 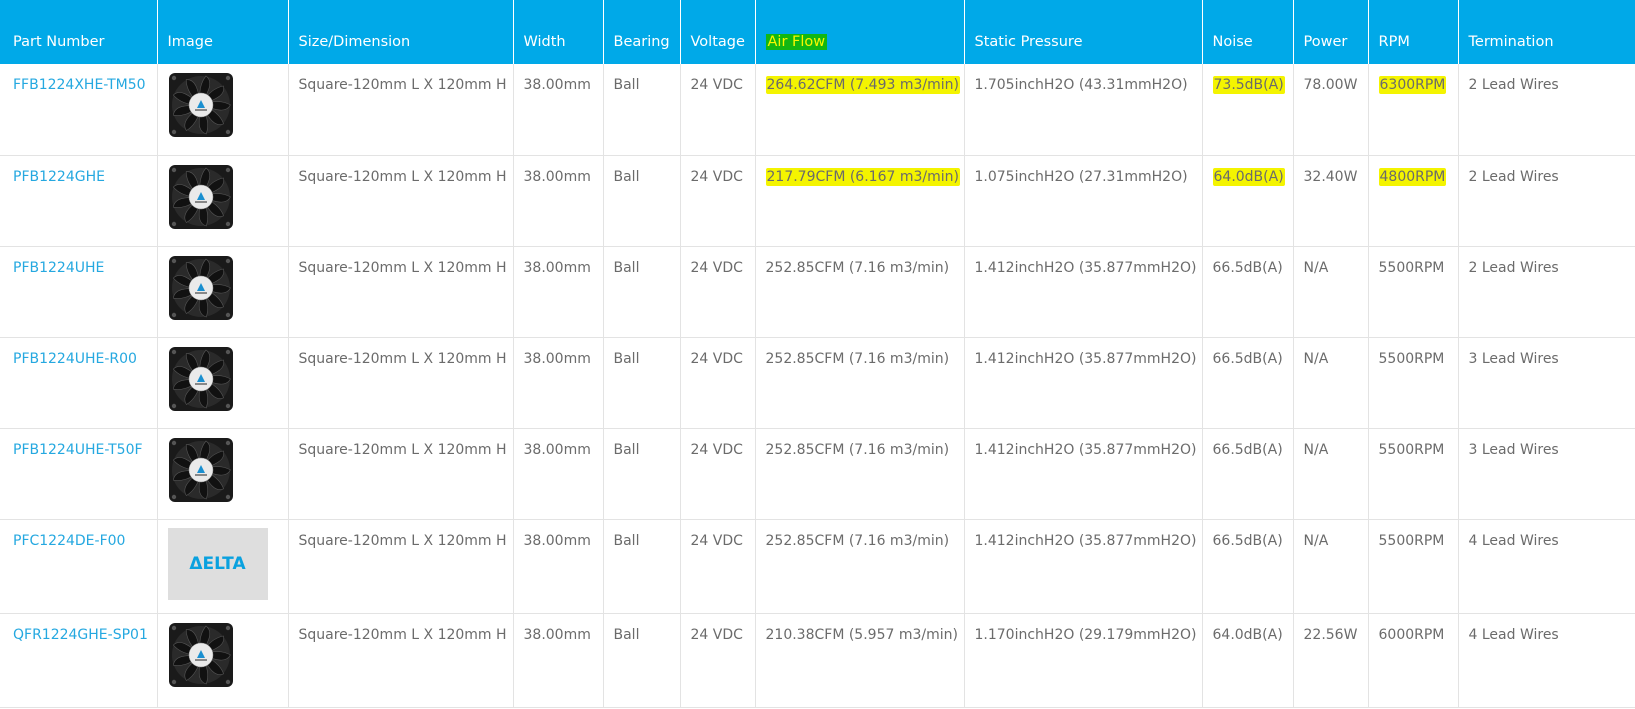 I want to click on air-flow-cell: 210.38CFM (5.957 m3/min), so click(x=859, y=660).